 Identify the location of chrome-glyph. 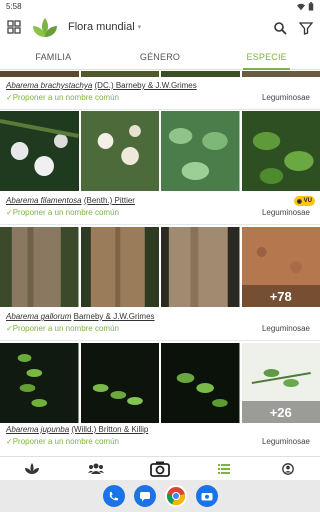
(175, 496).